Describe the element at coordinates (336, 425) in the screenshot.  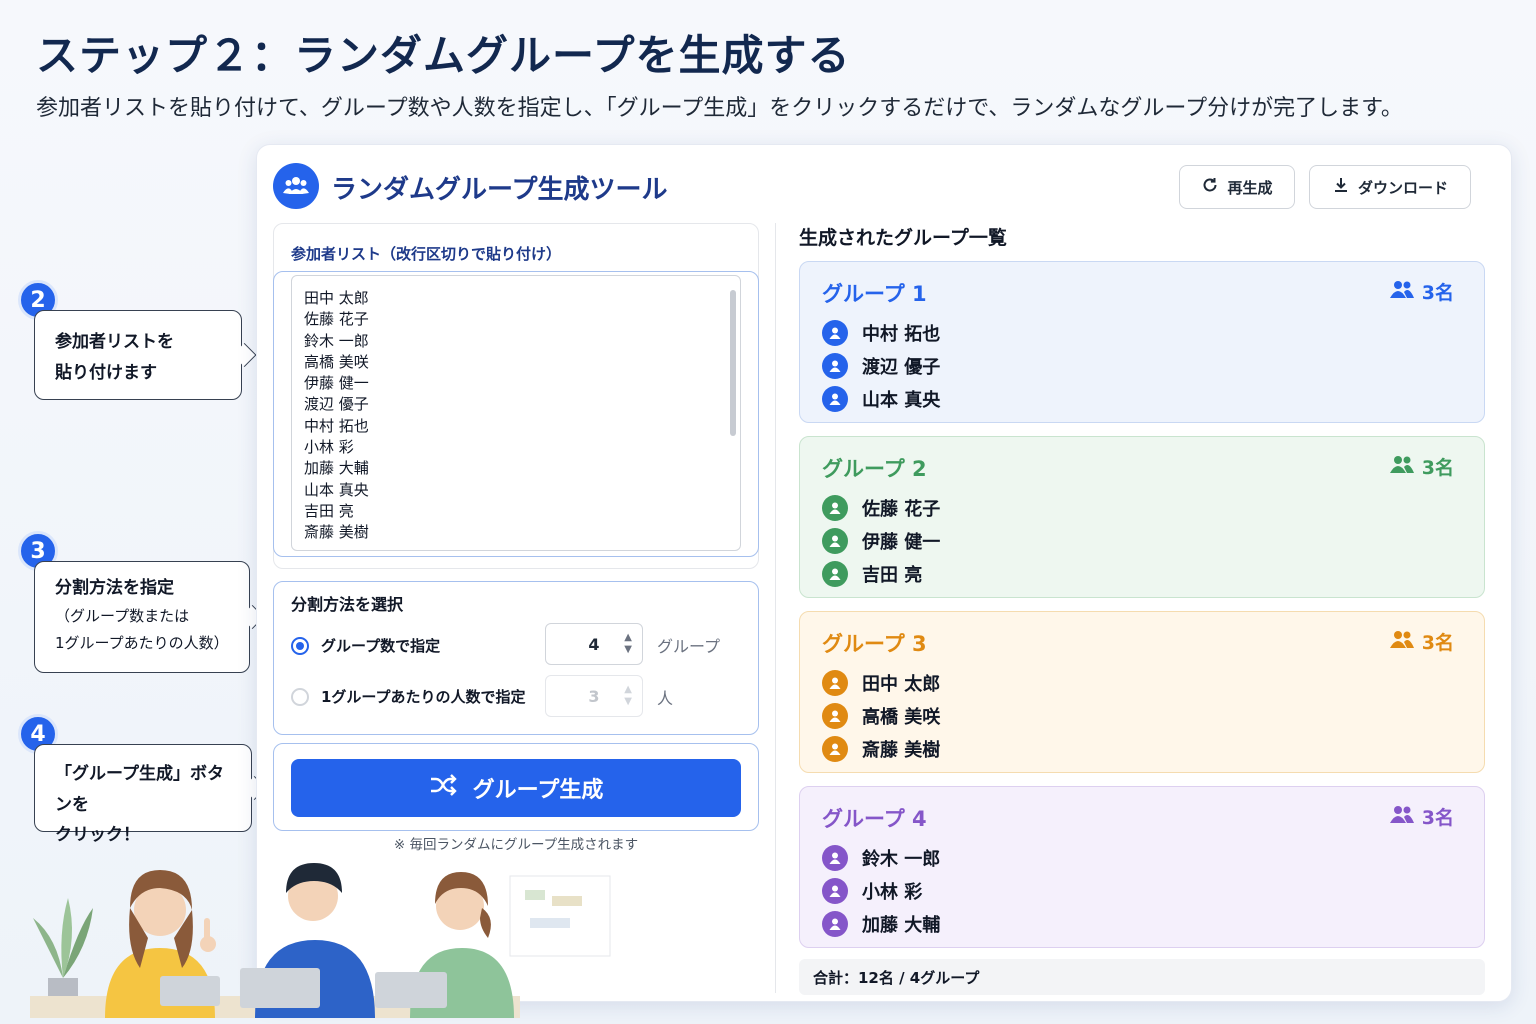
I see `participant-line: 中村 拓也` at that location.